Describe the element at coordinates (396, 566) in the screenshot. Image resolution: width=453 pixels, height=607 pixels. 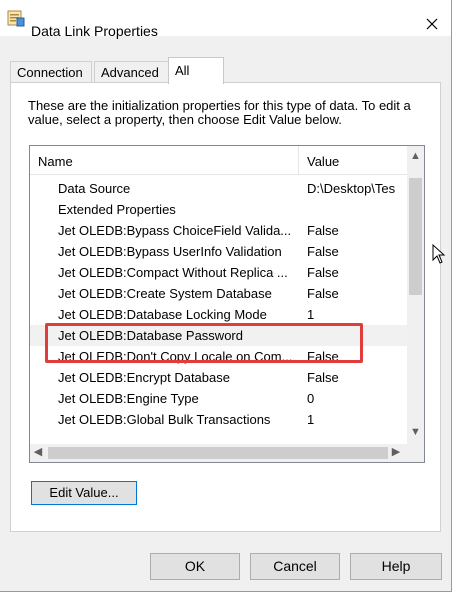
I see `help-button: Help` at that location.